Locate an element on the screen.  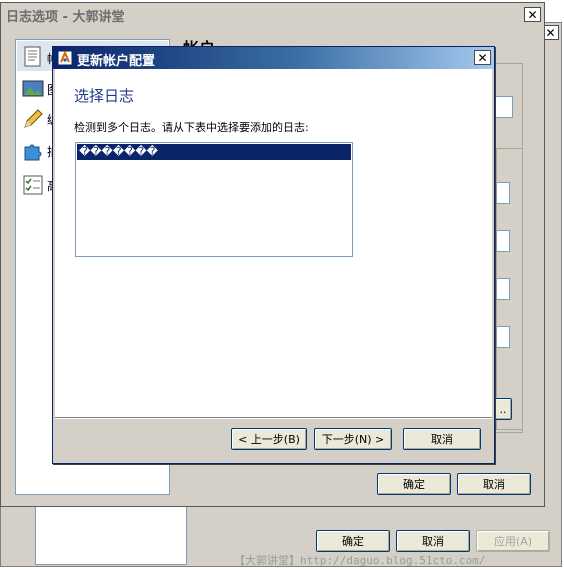
dialog-titlebar: 更新帐户配置 ✕ is located at coordinates (273, 58).